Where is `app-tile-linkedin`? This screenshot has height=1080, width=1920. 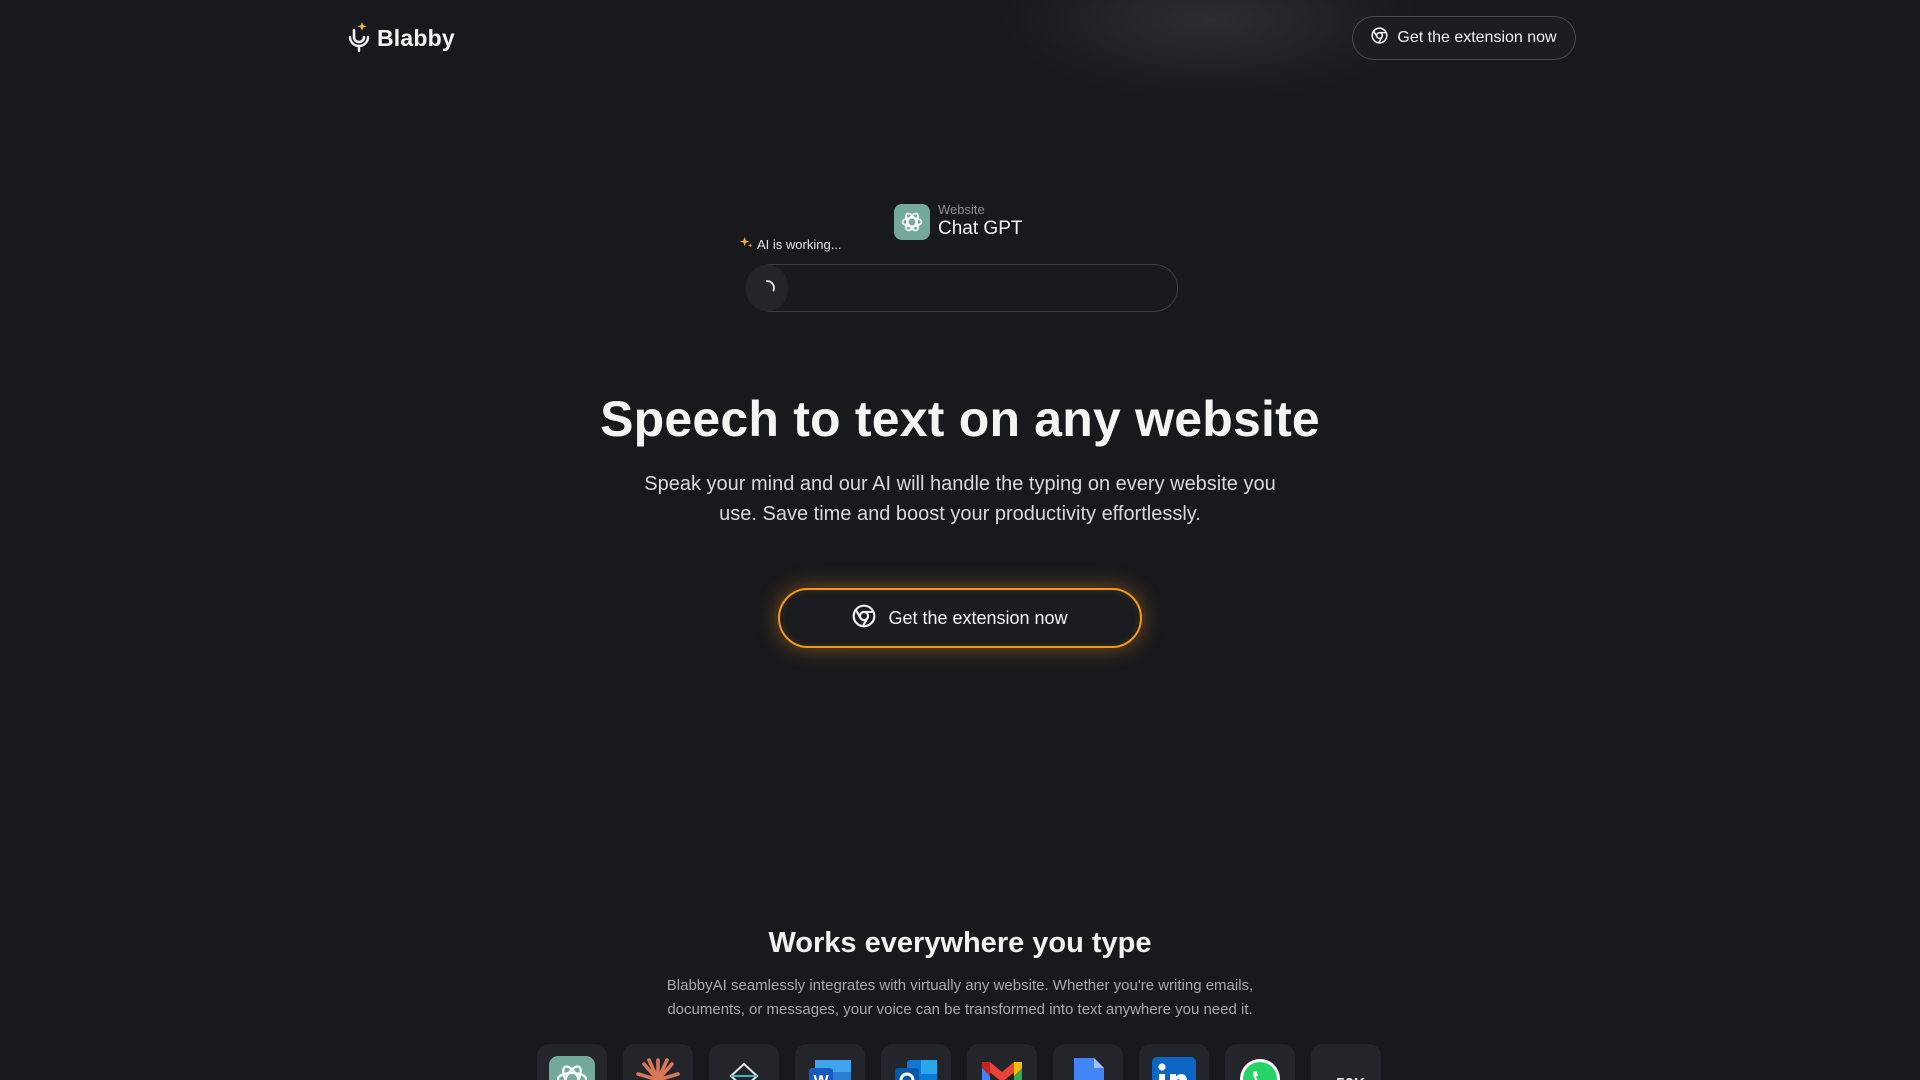
app-tile-linkedin is located at coordinates (1174, 1062).